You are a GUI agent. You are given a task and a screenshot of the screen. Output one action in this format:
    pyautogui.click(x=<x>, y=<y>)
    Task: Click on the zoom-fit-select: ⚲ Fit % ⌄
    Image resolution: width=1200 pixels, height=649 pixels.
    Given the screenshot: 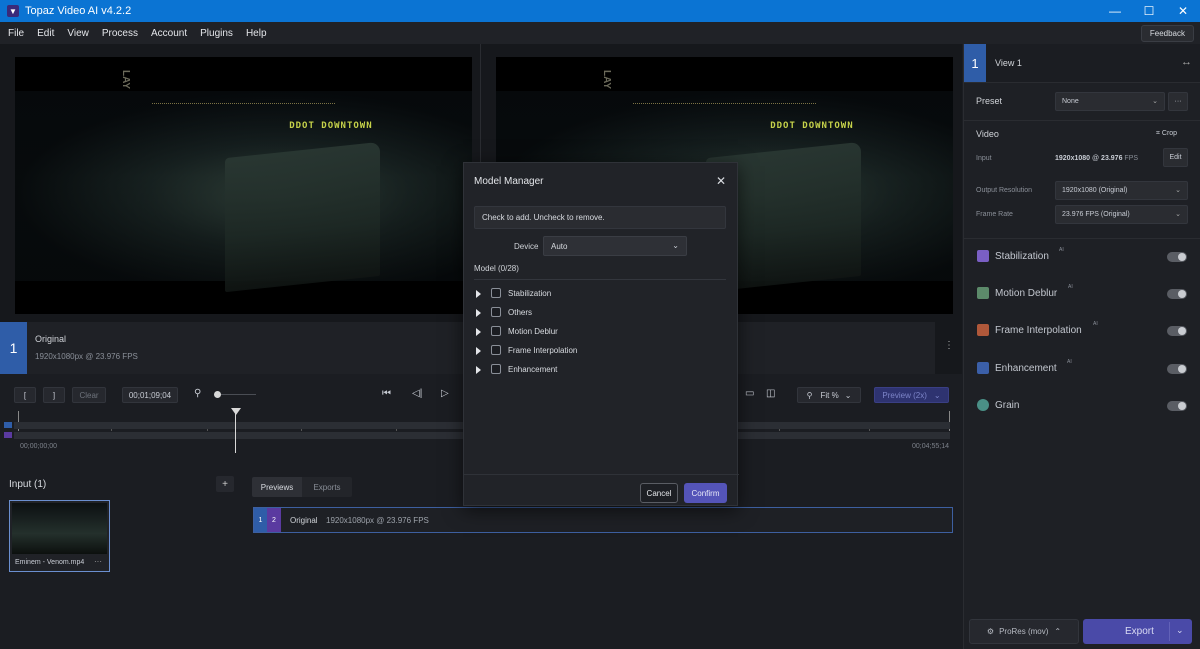 What is the action you would take?
    pyautogui.click(x=829, y=395)
    